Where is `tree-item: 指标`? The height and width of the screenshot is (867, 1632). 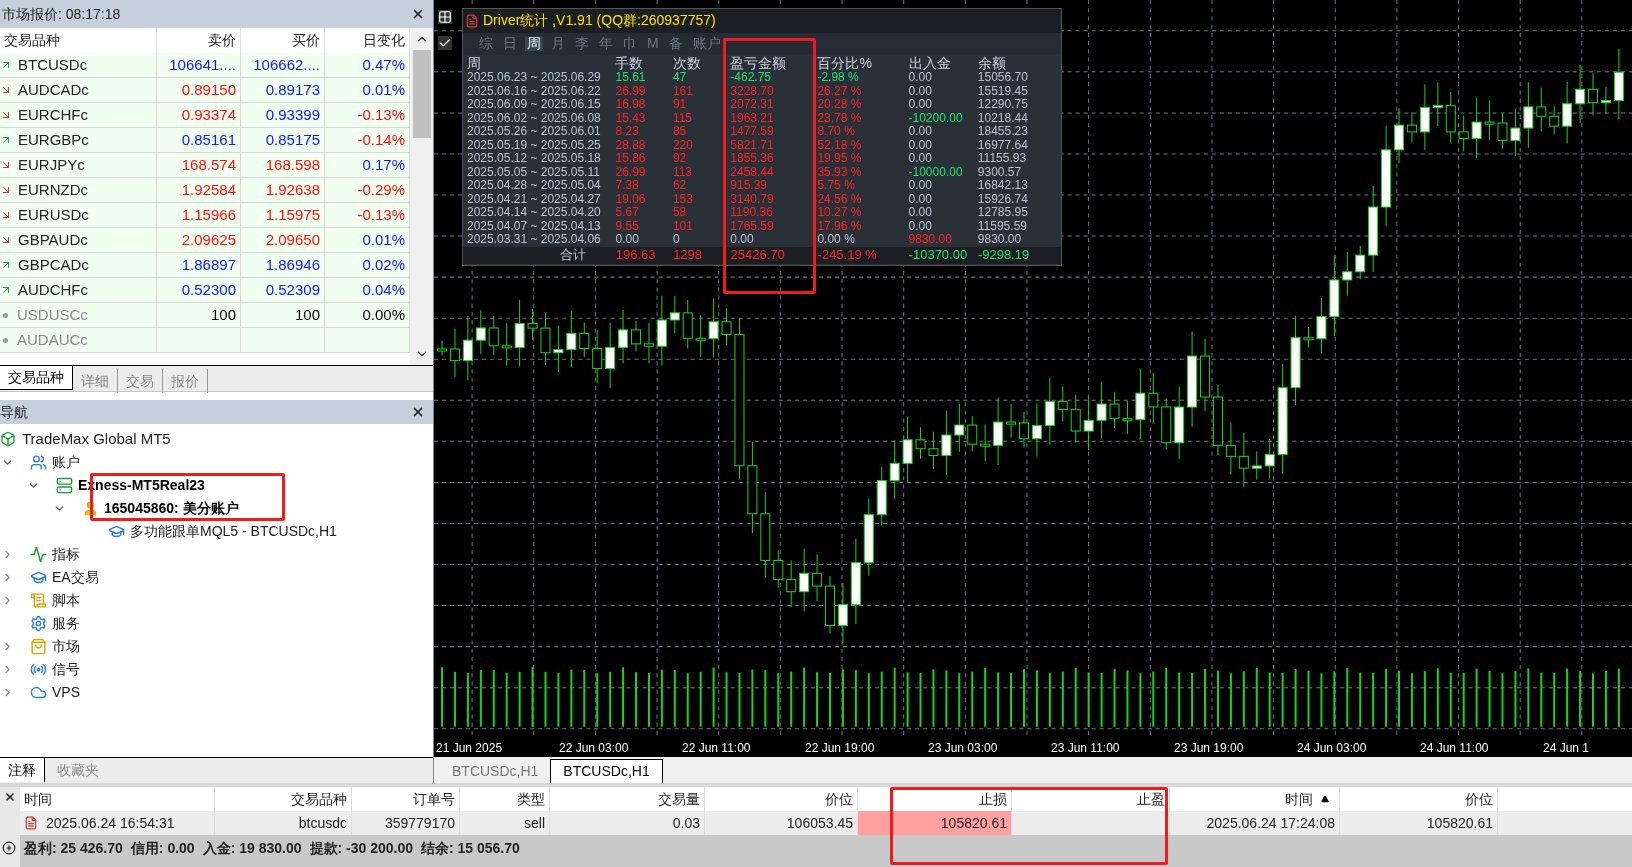 tree-item: 指标 is located at coordinates (66, 554).